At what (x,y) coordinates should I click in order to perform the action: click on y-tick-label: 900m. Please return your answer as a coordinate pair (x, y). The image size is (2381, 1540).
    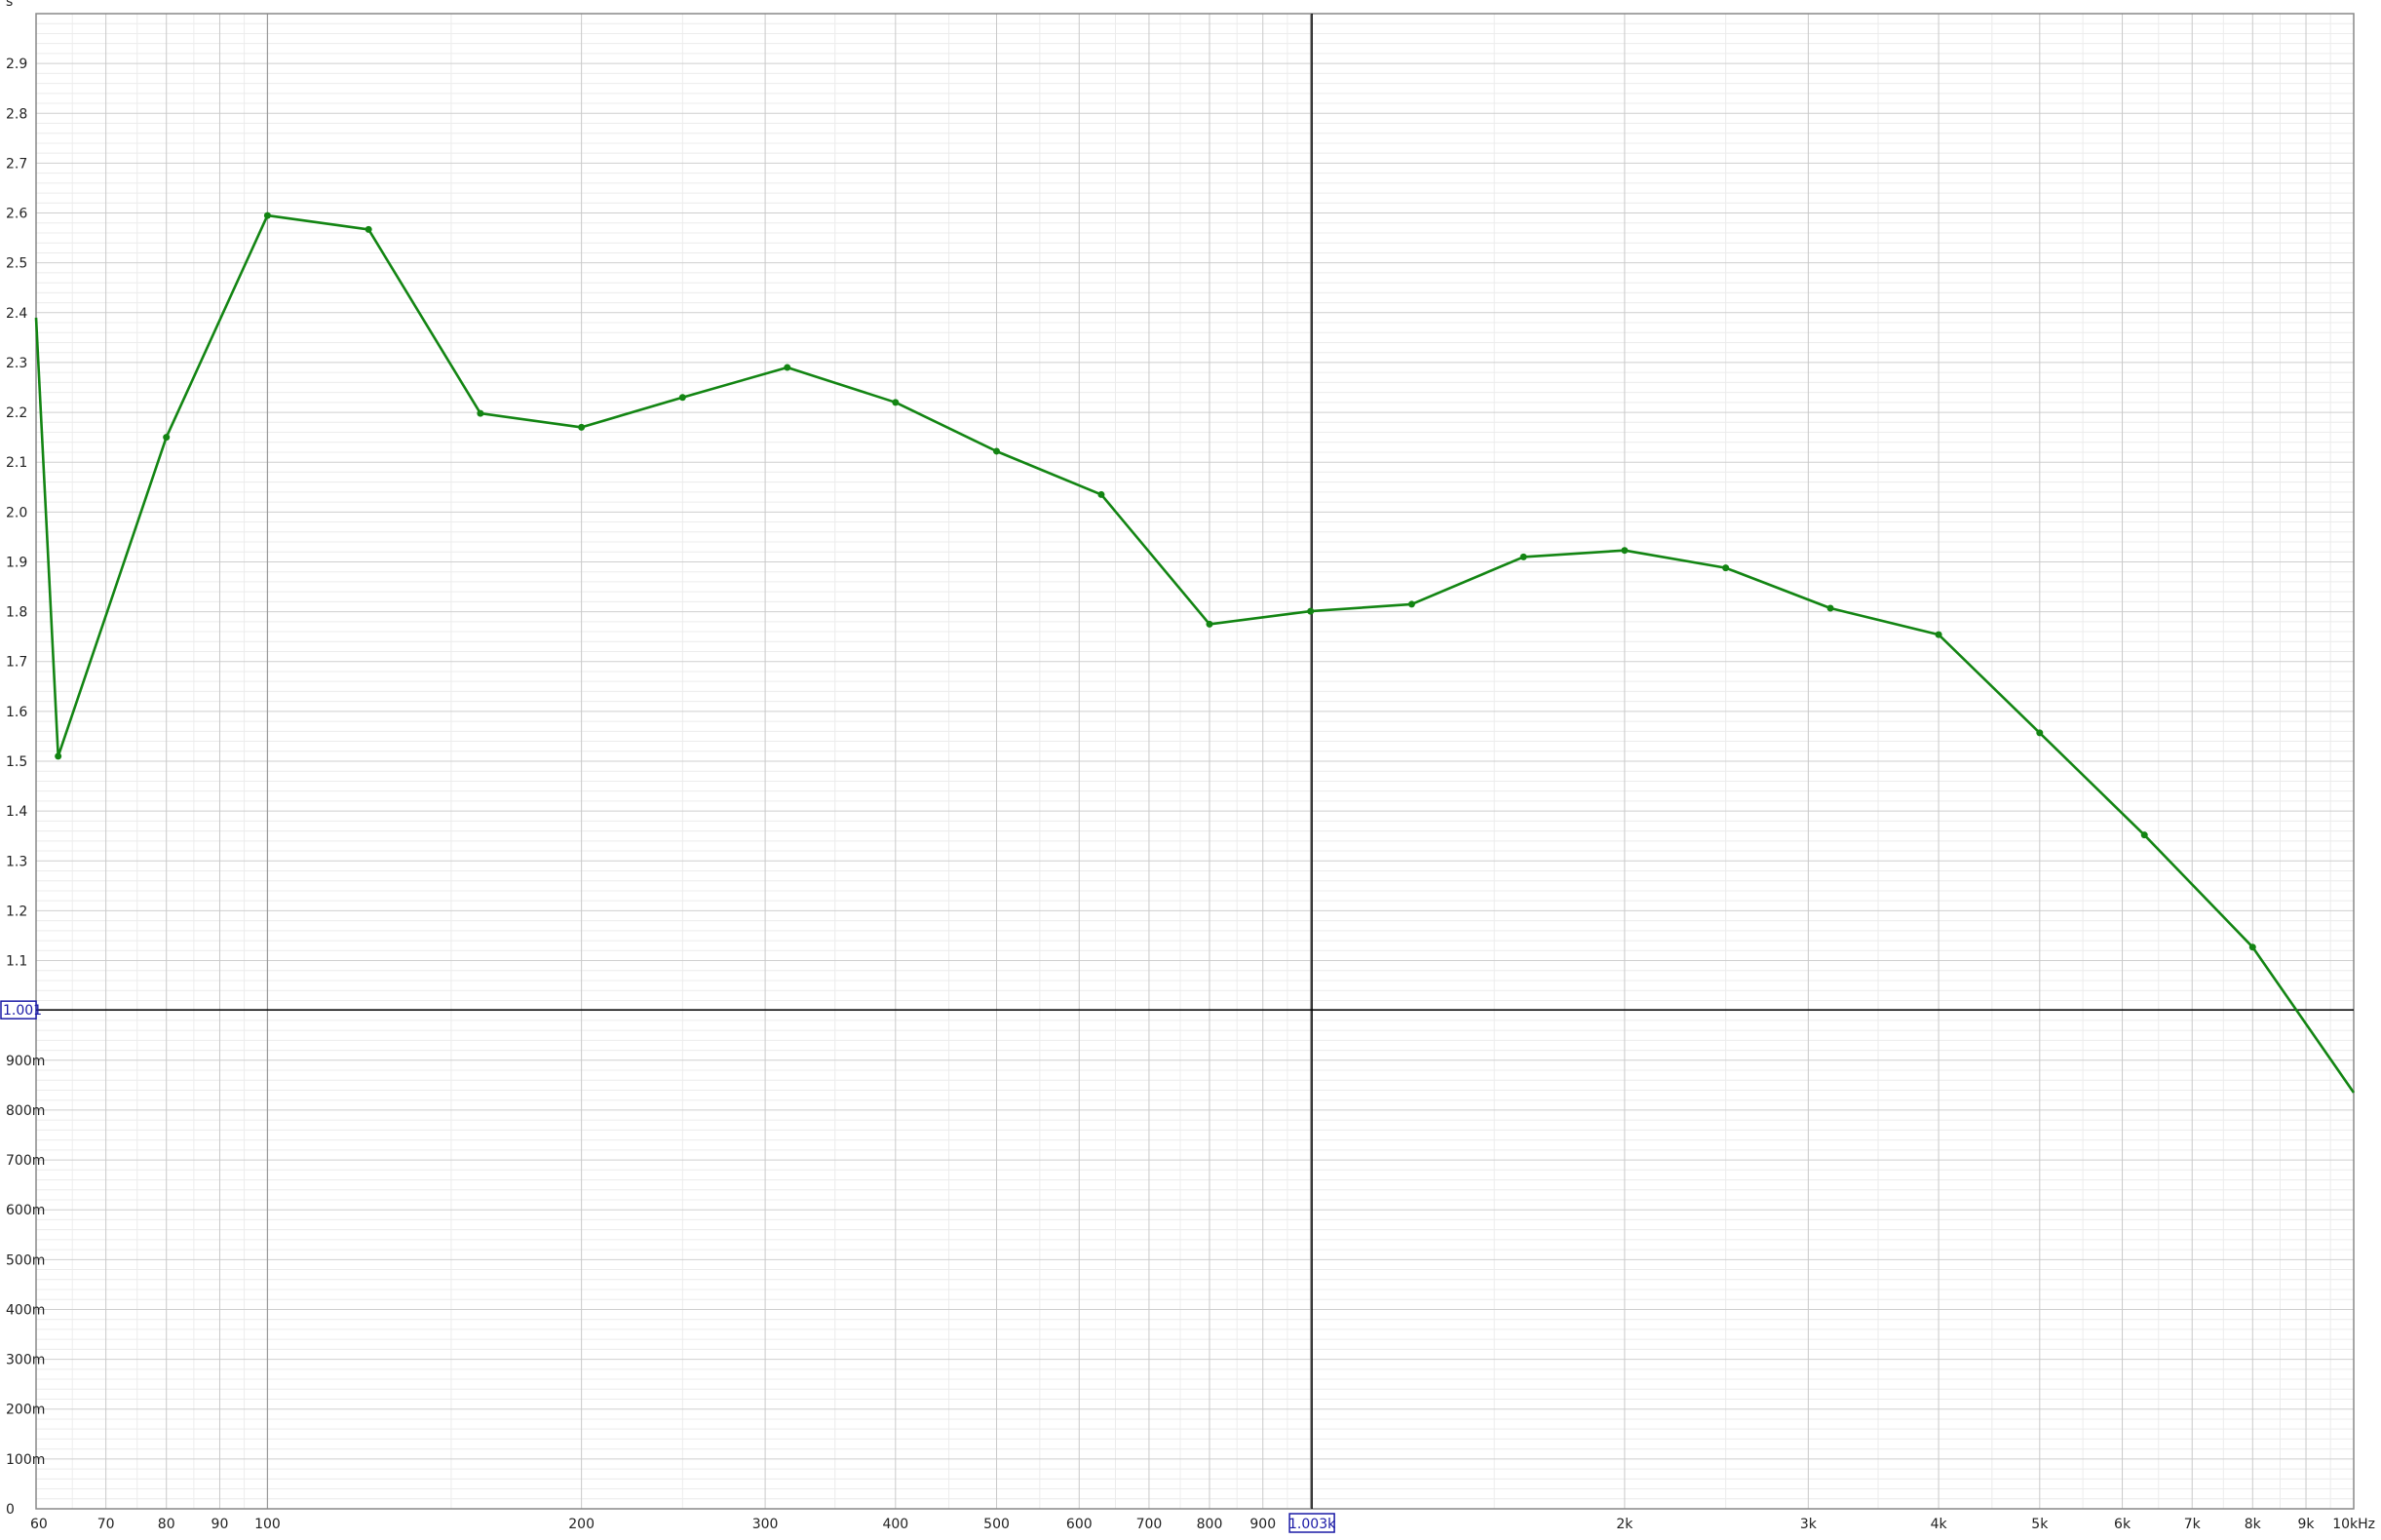
    Looking at the image, I should click on (25, 1061).